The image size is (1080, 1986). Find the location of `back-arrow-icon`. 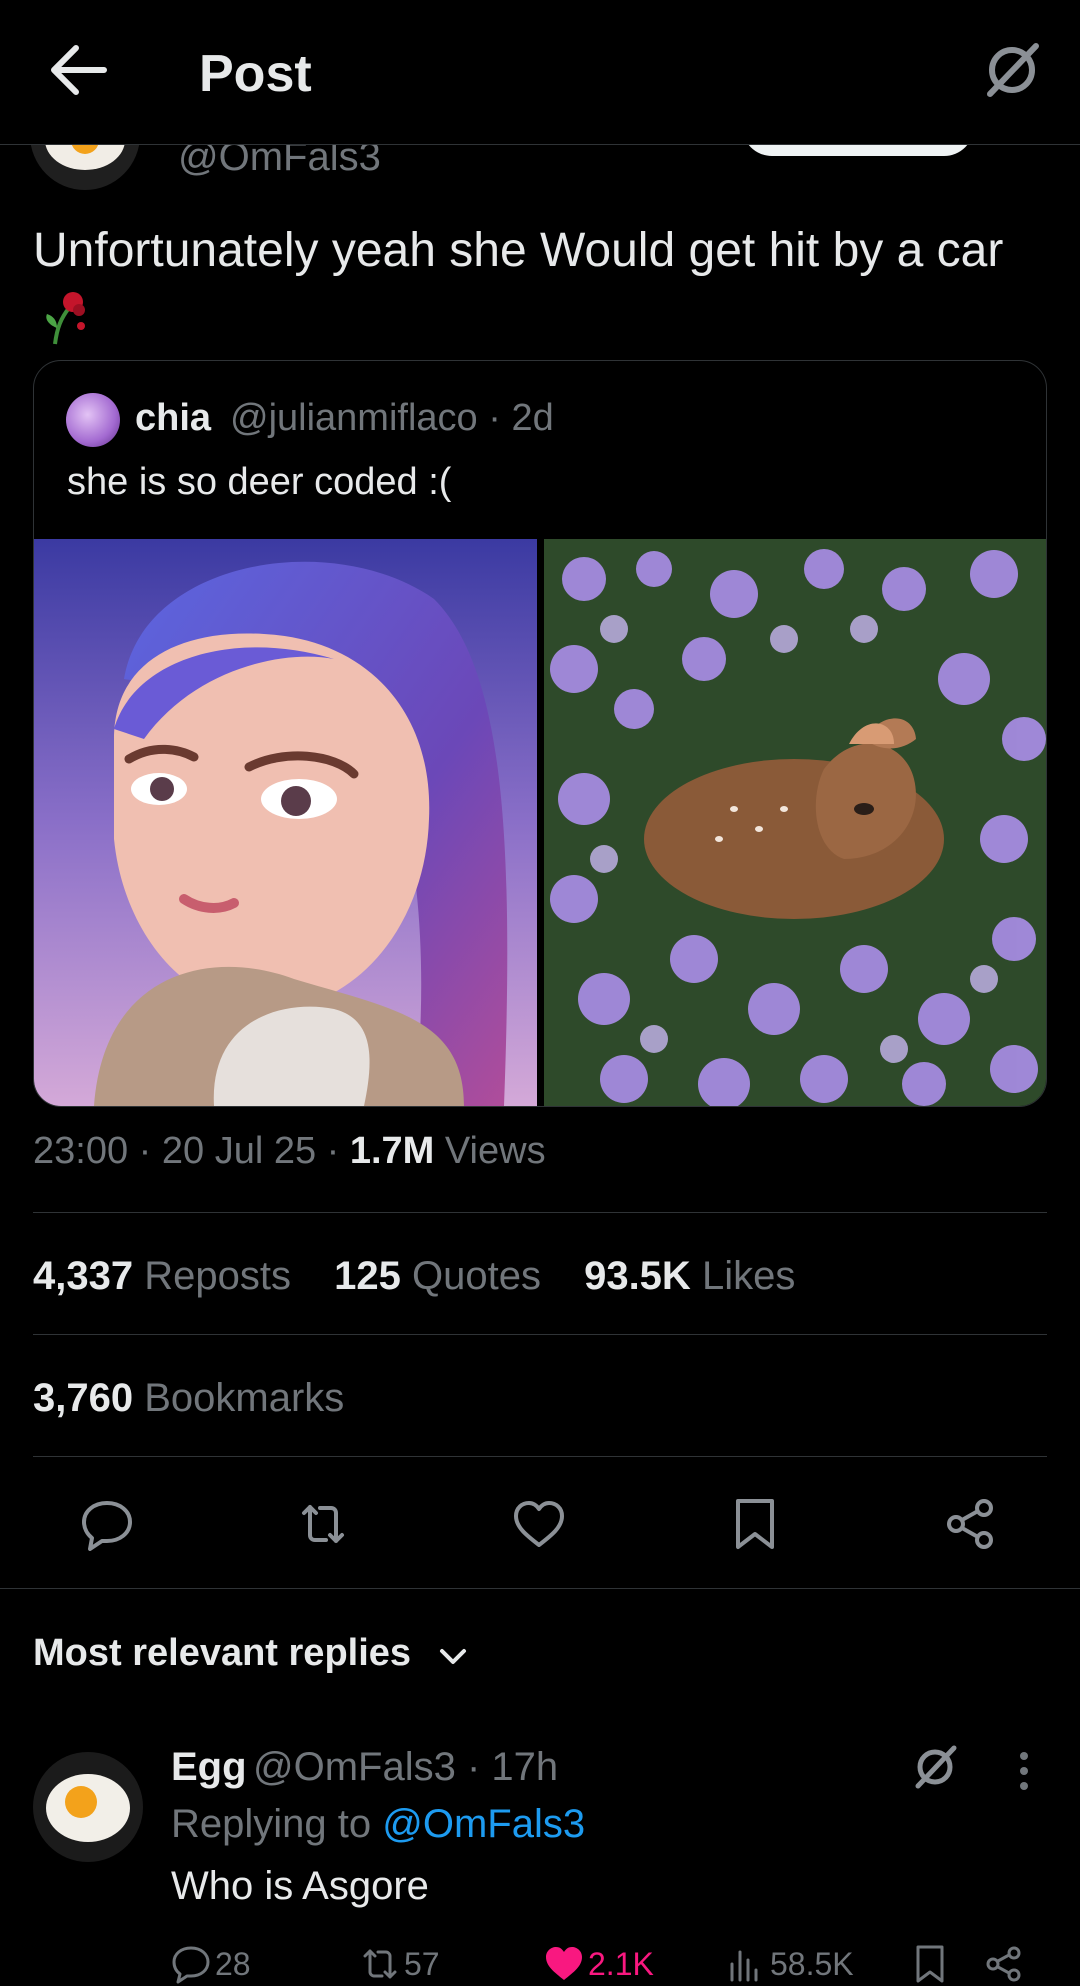

back-arrow-icon is located at coordinates (78, 70).